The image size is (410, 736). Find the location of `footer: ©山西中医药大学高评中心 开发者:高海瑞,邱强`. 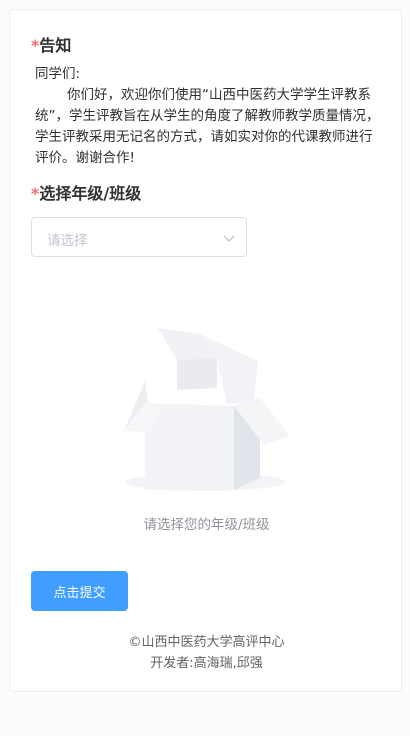

footer: ©山西中医药大学高评中心 开发者:高海瑞,邱强 is located at coordinates (206, 653).